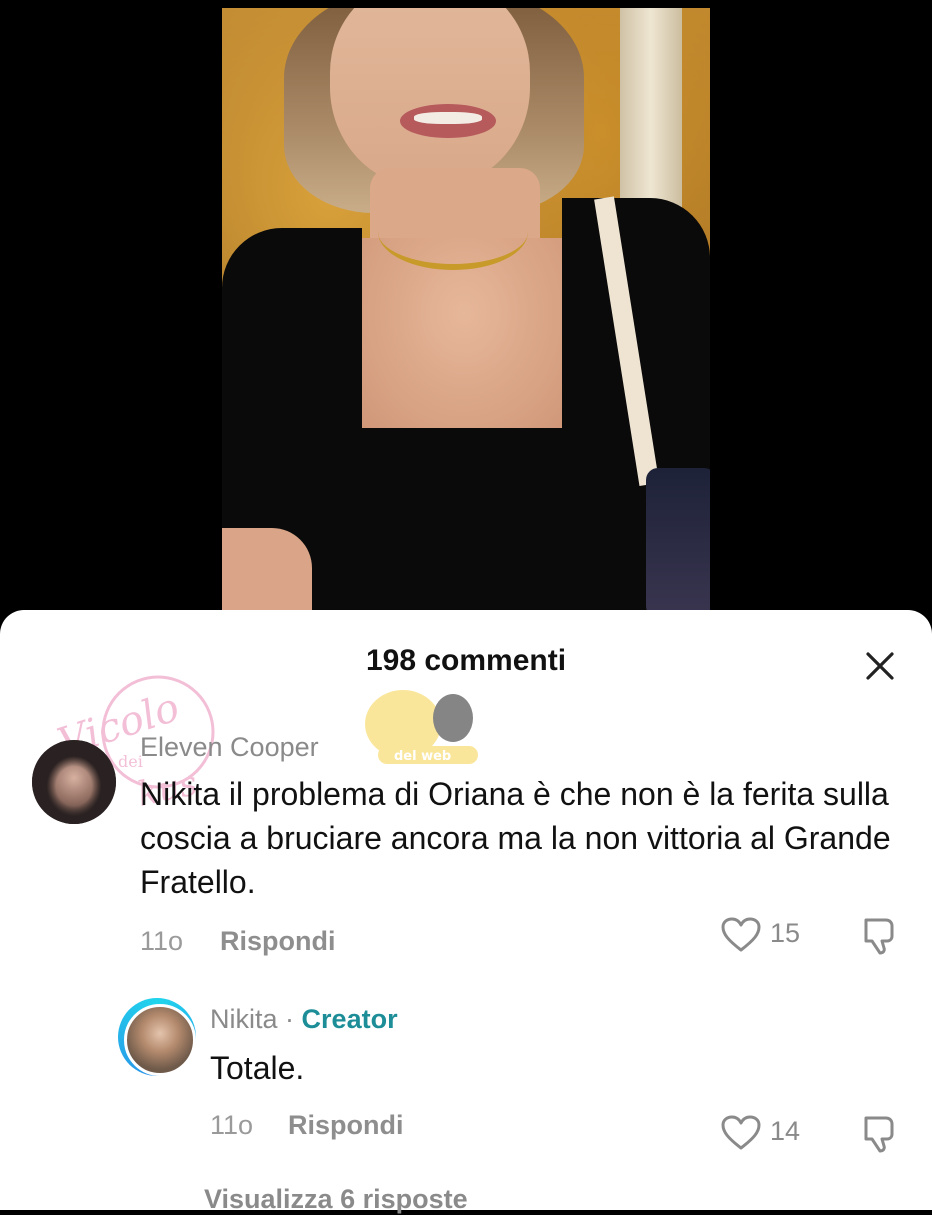 The image size is (932, 1215). What do you see at coordinates (678, 543) in the screenshot?
I see `video-bag` at bounding box center [678, 543].